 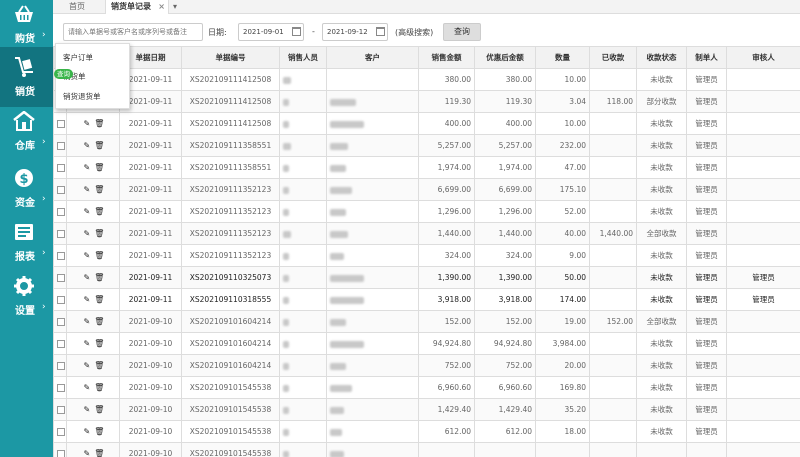 What do you see at coordinates (763, 57) in the screenshot?
I see `column-header: 审核人` at bounding box center [763, 57].